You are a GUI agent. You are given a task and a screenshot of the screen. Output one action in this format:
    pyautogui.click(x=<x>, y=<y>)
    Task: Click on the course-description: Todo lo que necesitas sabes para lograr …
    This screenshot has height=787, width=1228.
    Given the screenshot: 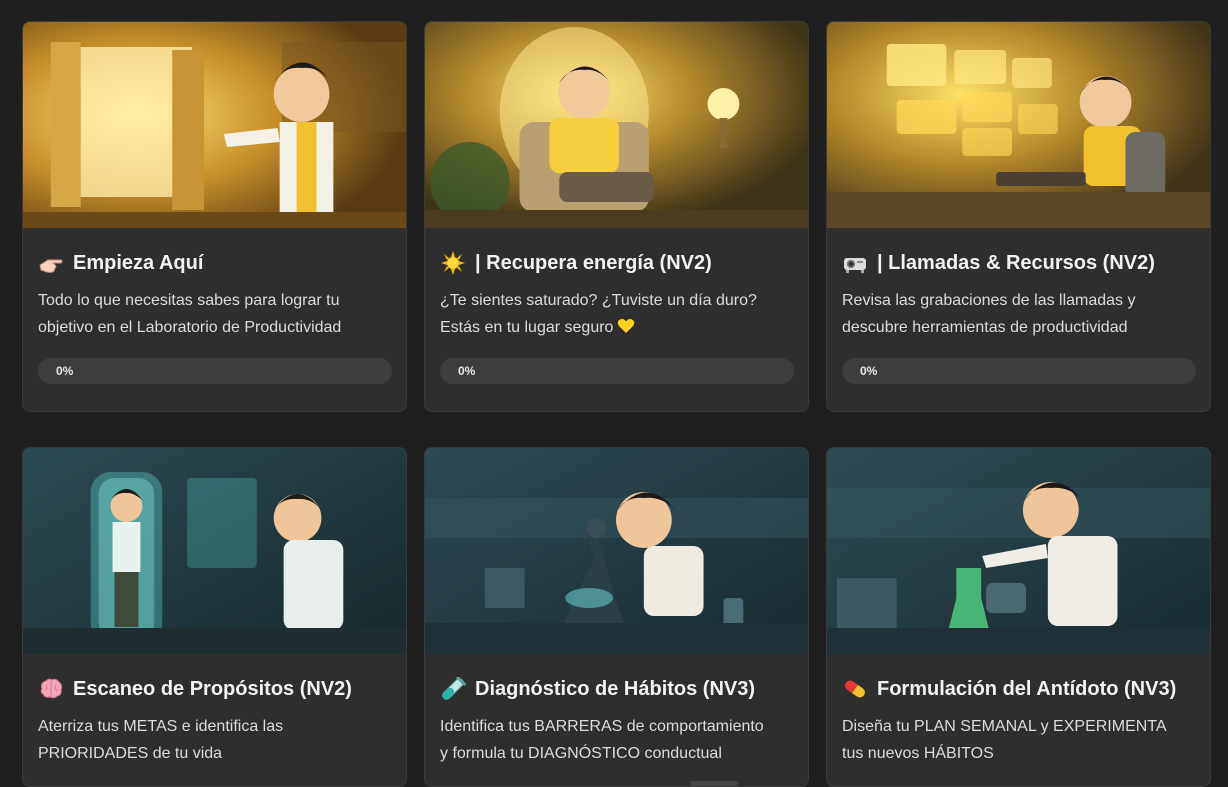 What is the action you would take?
    pyautogui.click(x=214, y=314)
    